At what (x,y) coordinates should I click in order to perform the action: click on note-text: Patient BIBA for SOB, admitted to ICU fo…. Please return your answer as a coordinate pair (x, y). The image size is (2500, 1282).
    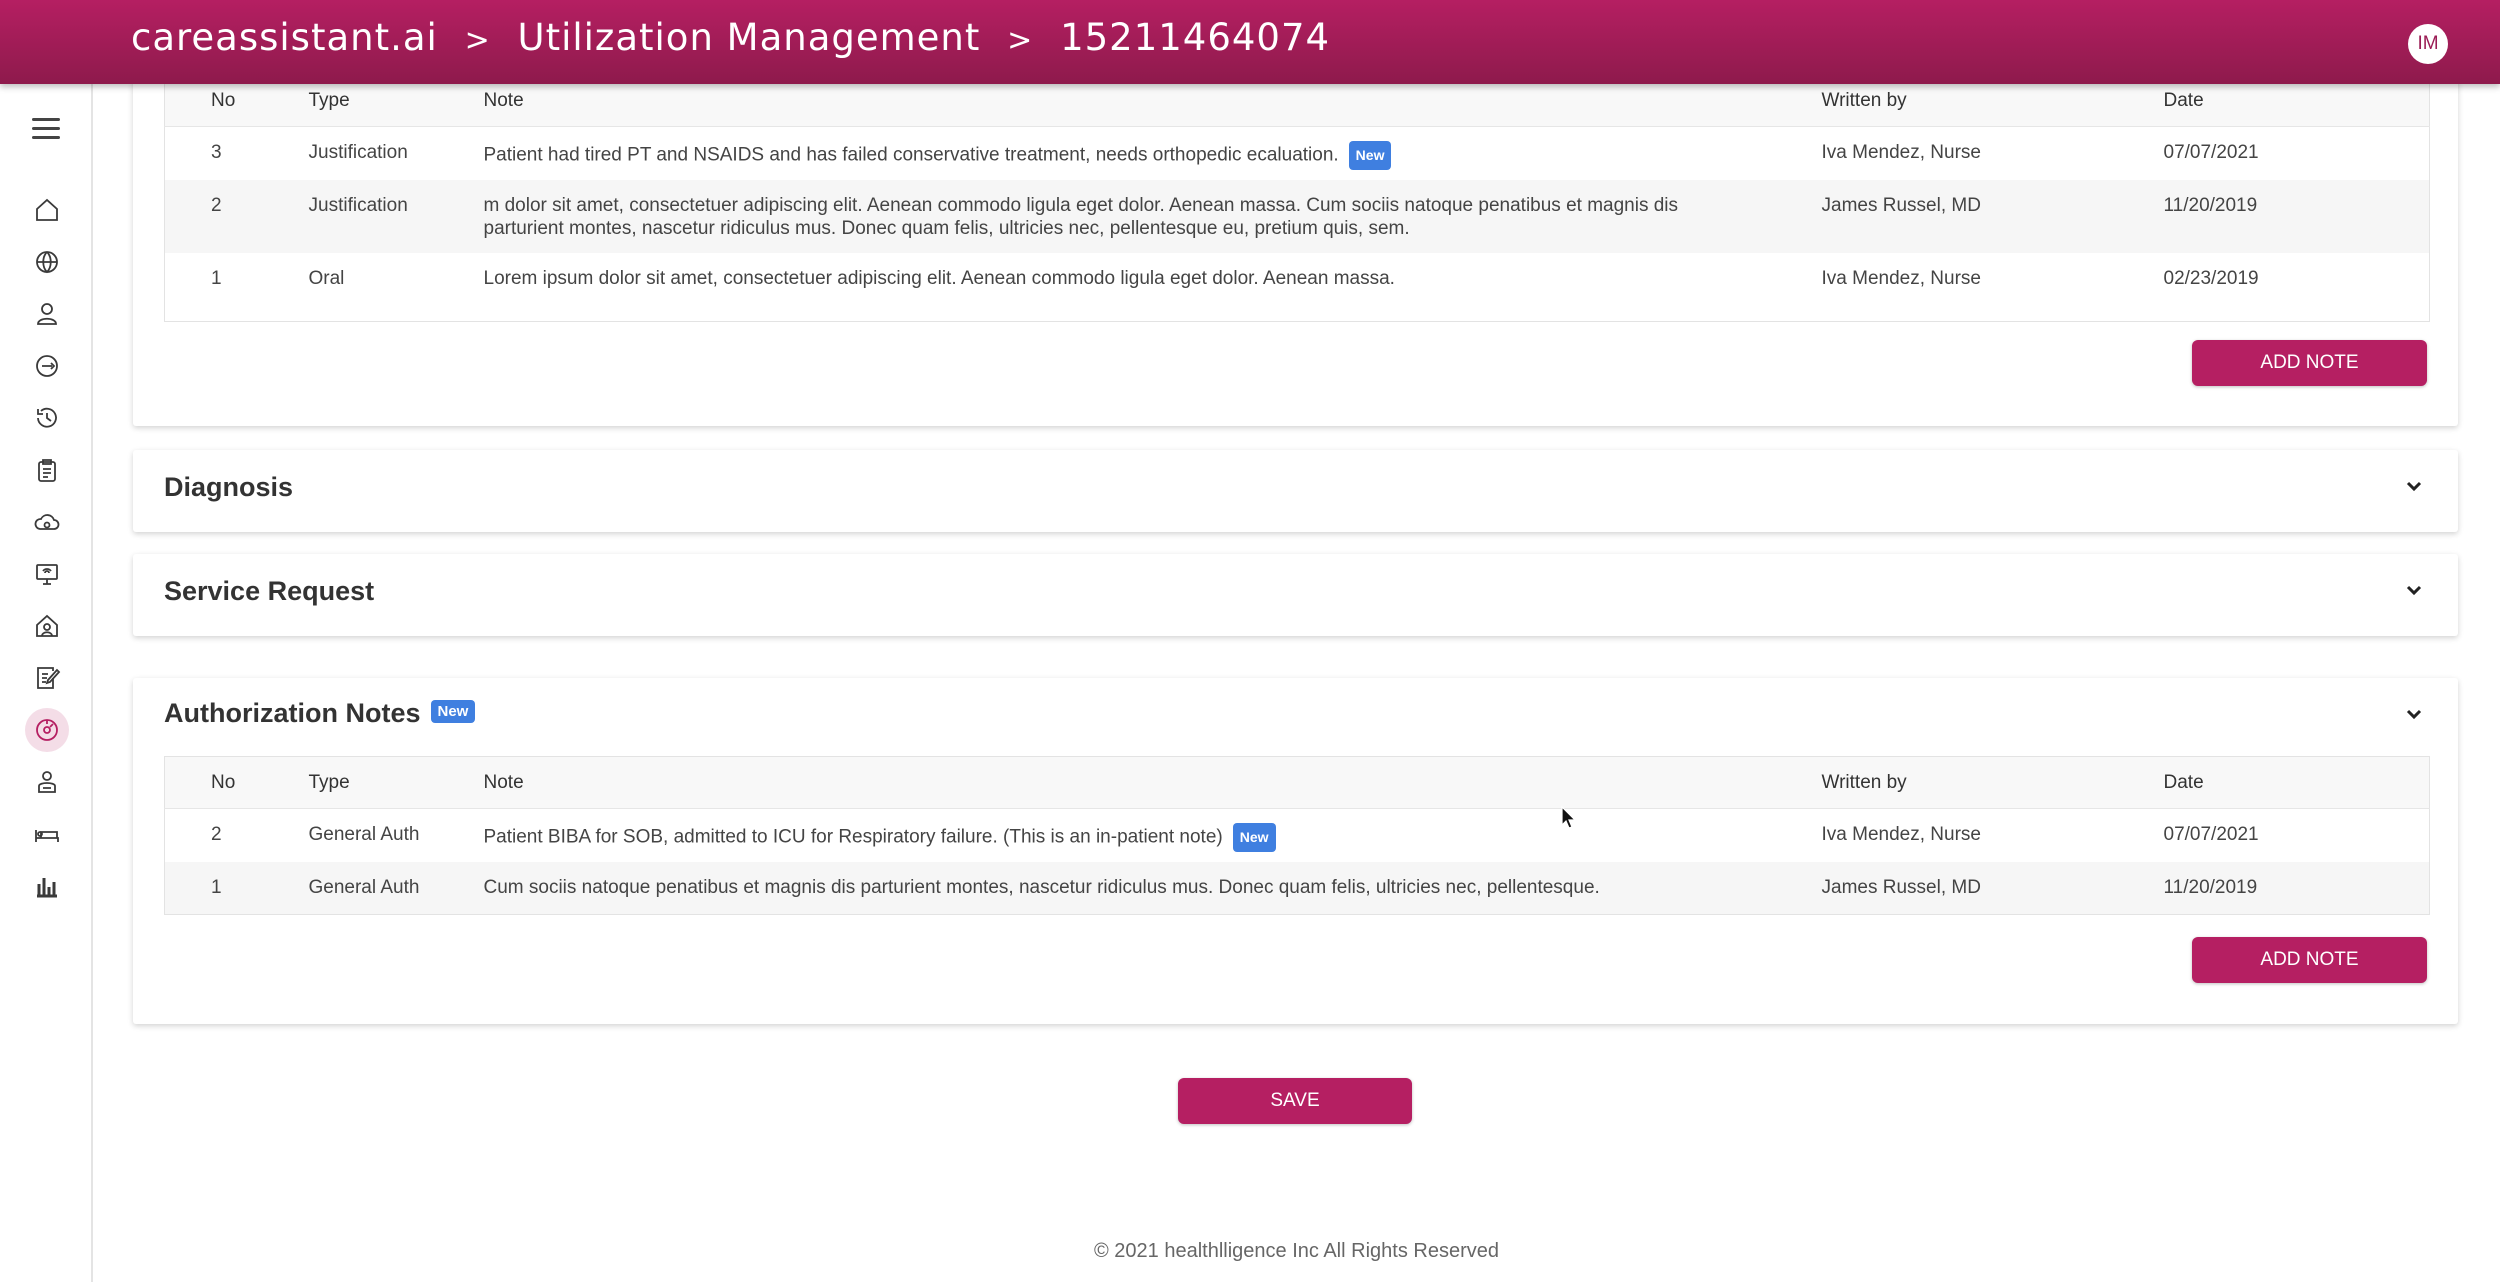
    Looking at the image, I should click on (853, 837).